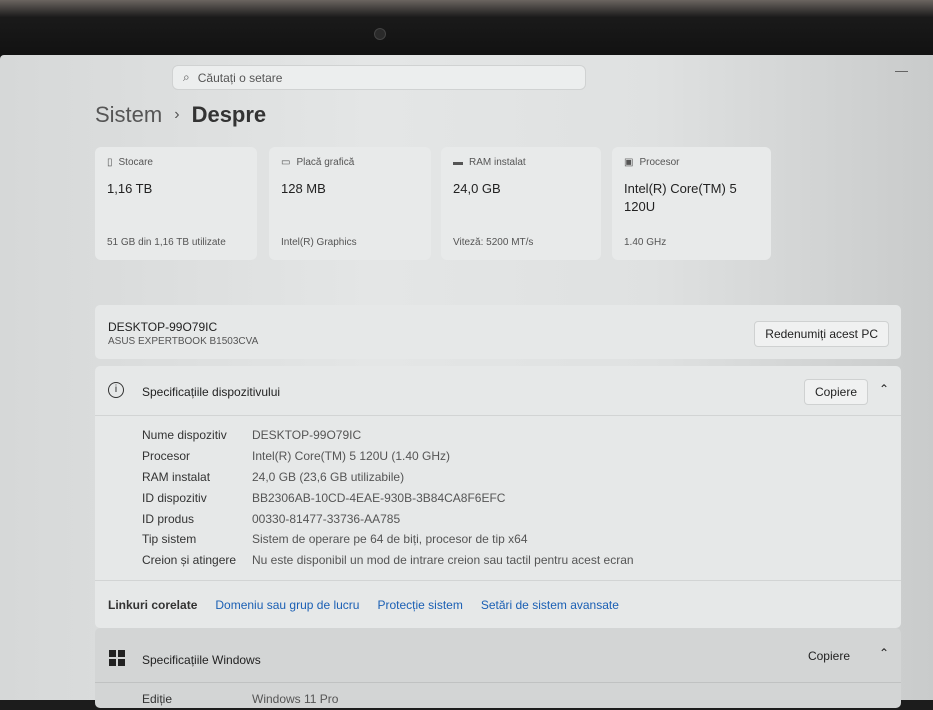 The width and height of the screenshot is (933, 710). I want to click on breadcrumb-parent: Sistem, so click(128, 115).